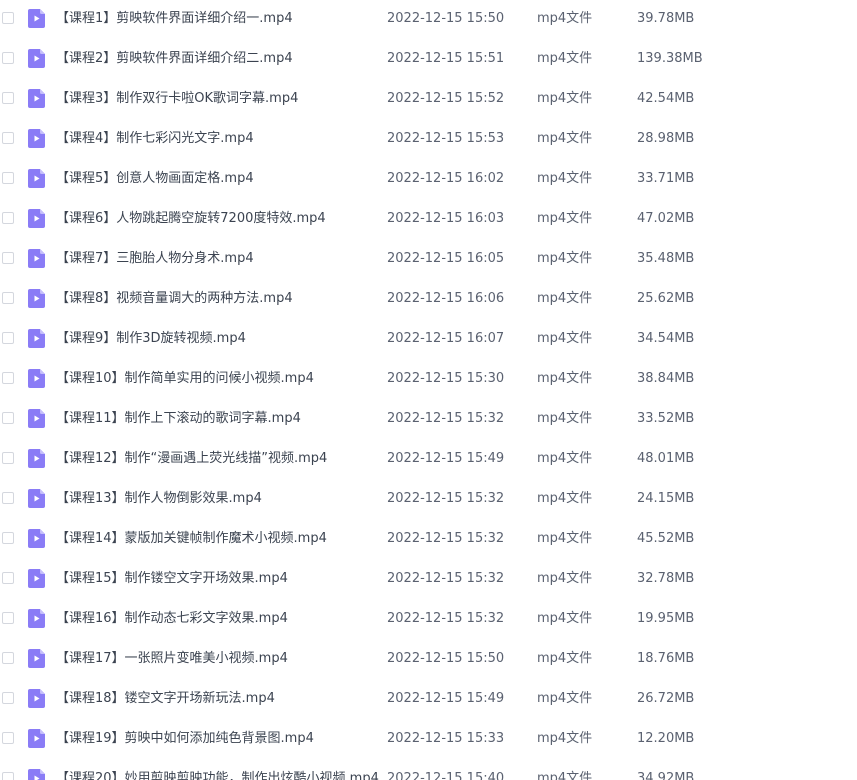 This screenshot has height=780, width=857. Describe the element at coordinates (446, 738) in the screenshot. I see `file-date: 2022-12-15 15:33` at that location.